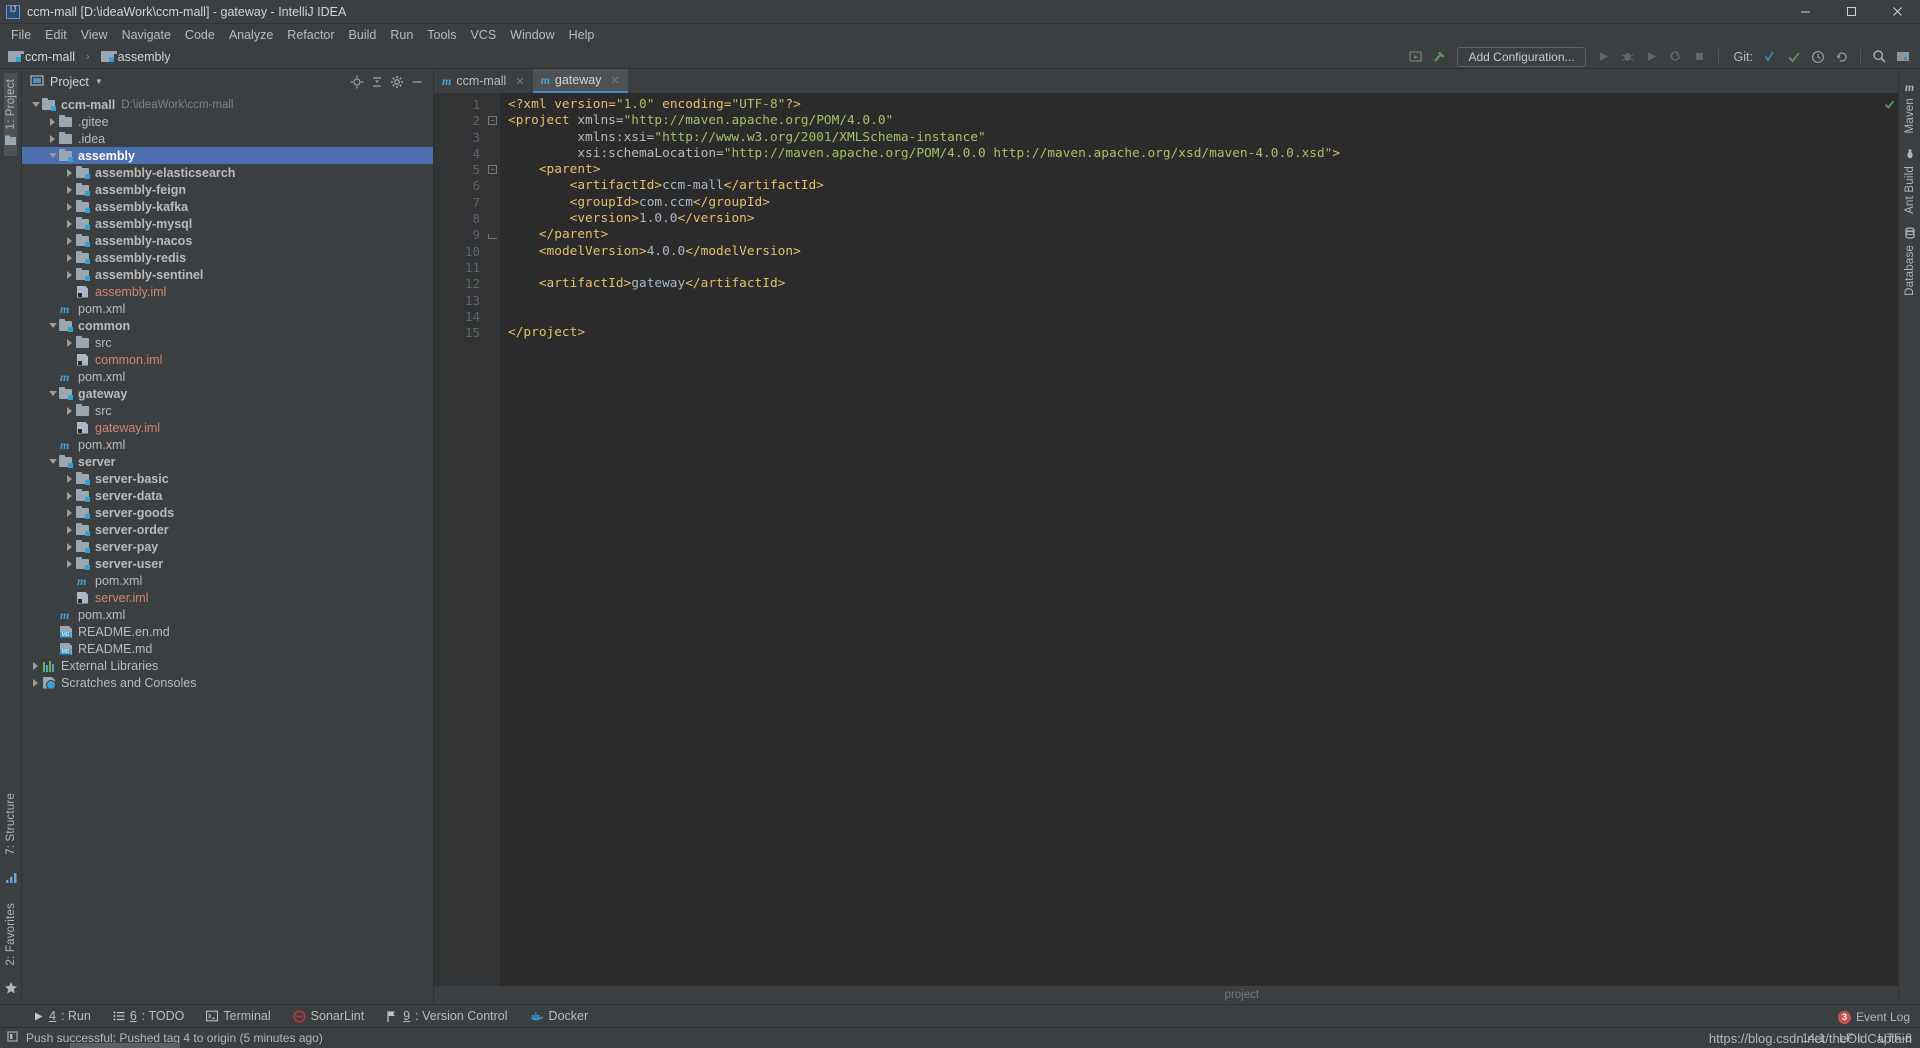 This screenshot has height=1048, width=1920. I want to click on git-update-icon, so click(1770, 57).